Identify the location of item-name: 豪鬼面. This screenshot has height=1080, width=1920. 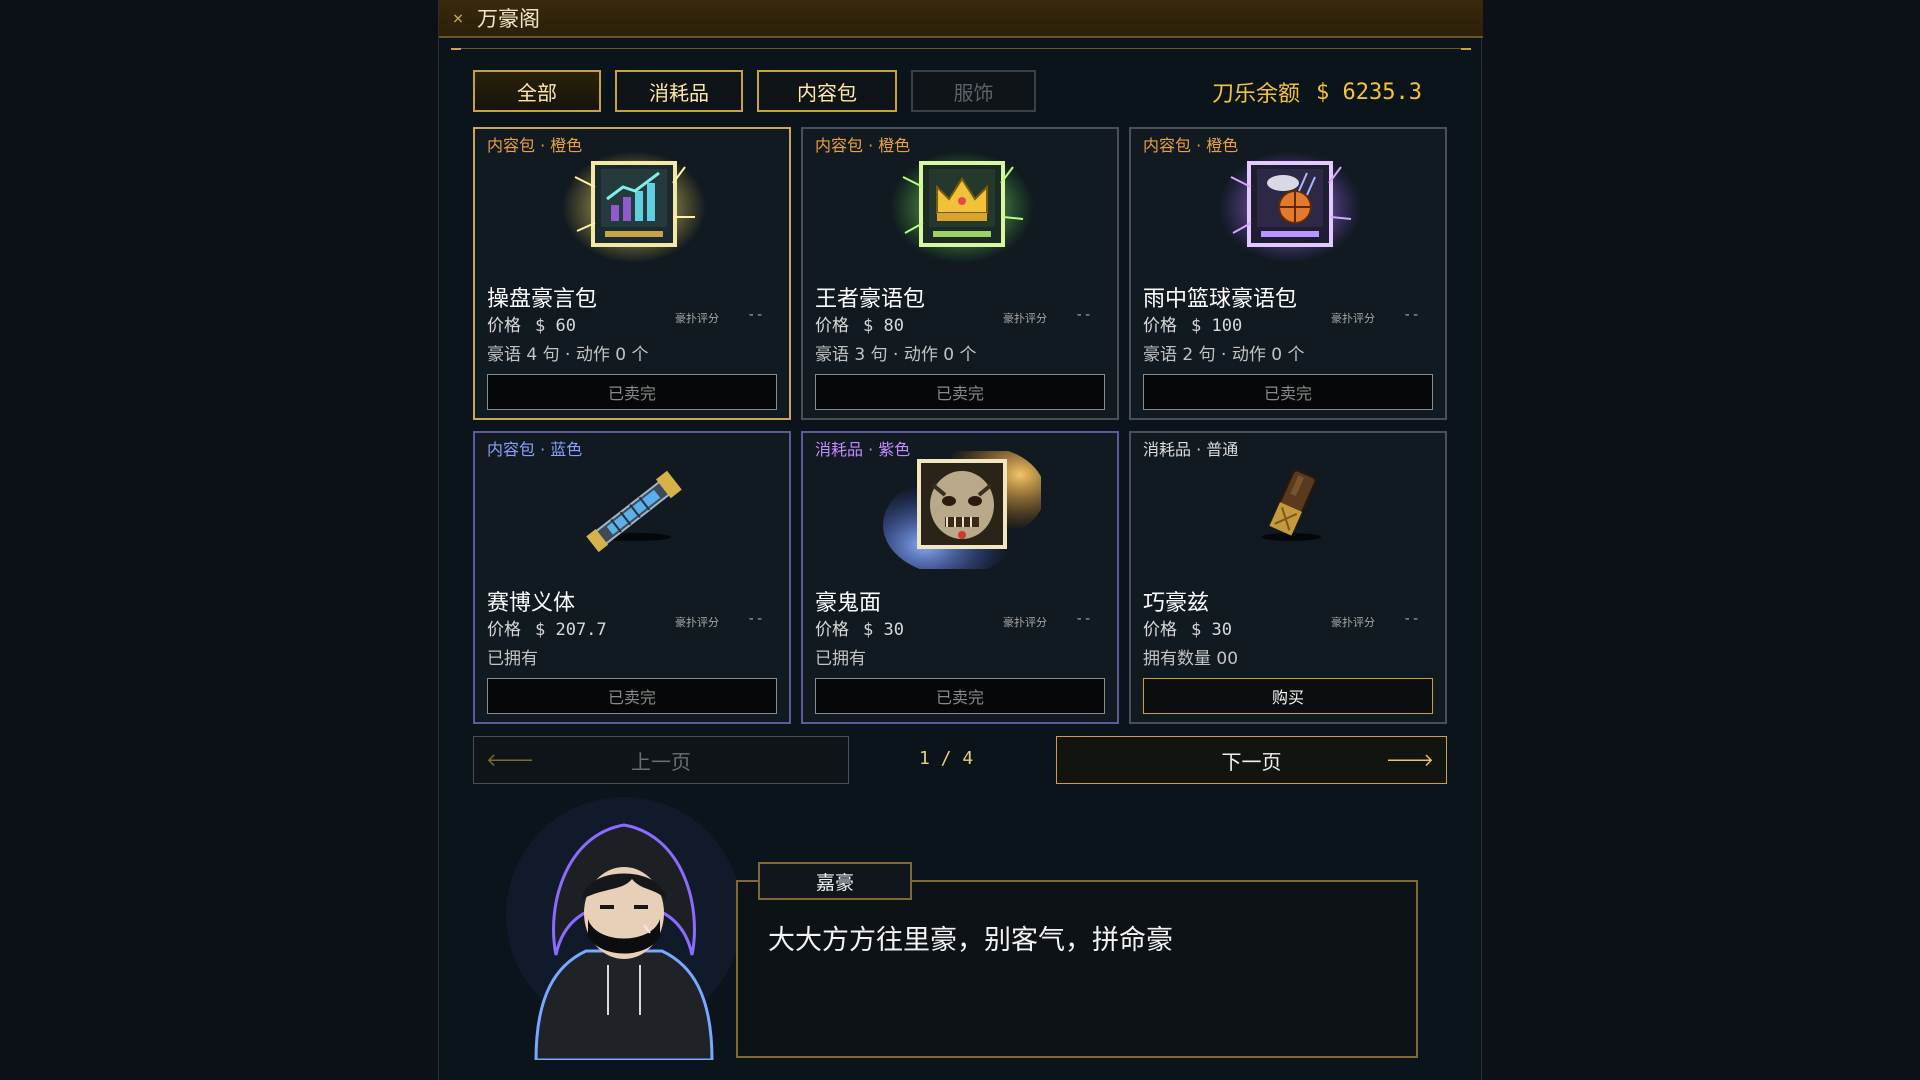
(848, 603).